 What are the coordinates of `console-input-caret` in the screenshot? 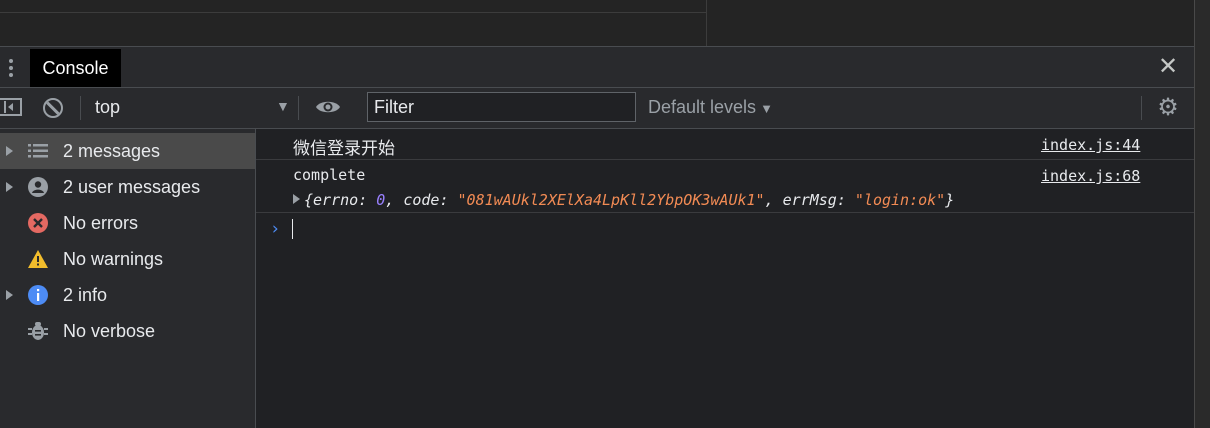 It's located at (292, 229).